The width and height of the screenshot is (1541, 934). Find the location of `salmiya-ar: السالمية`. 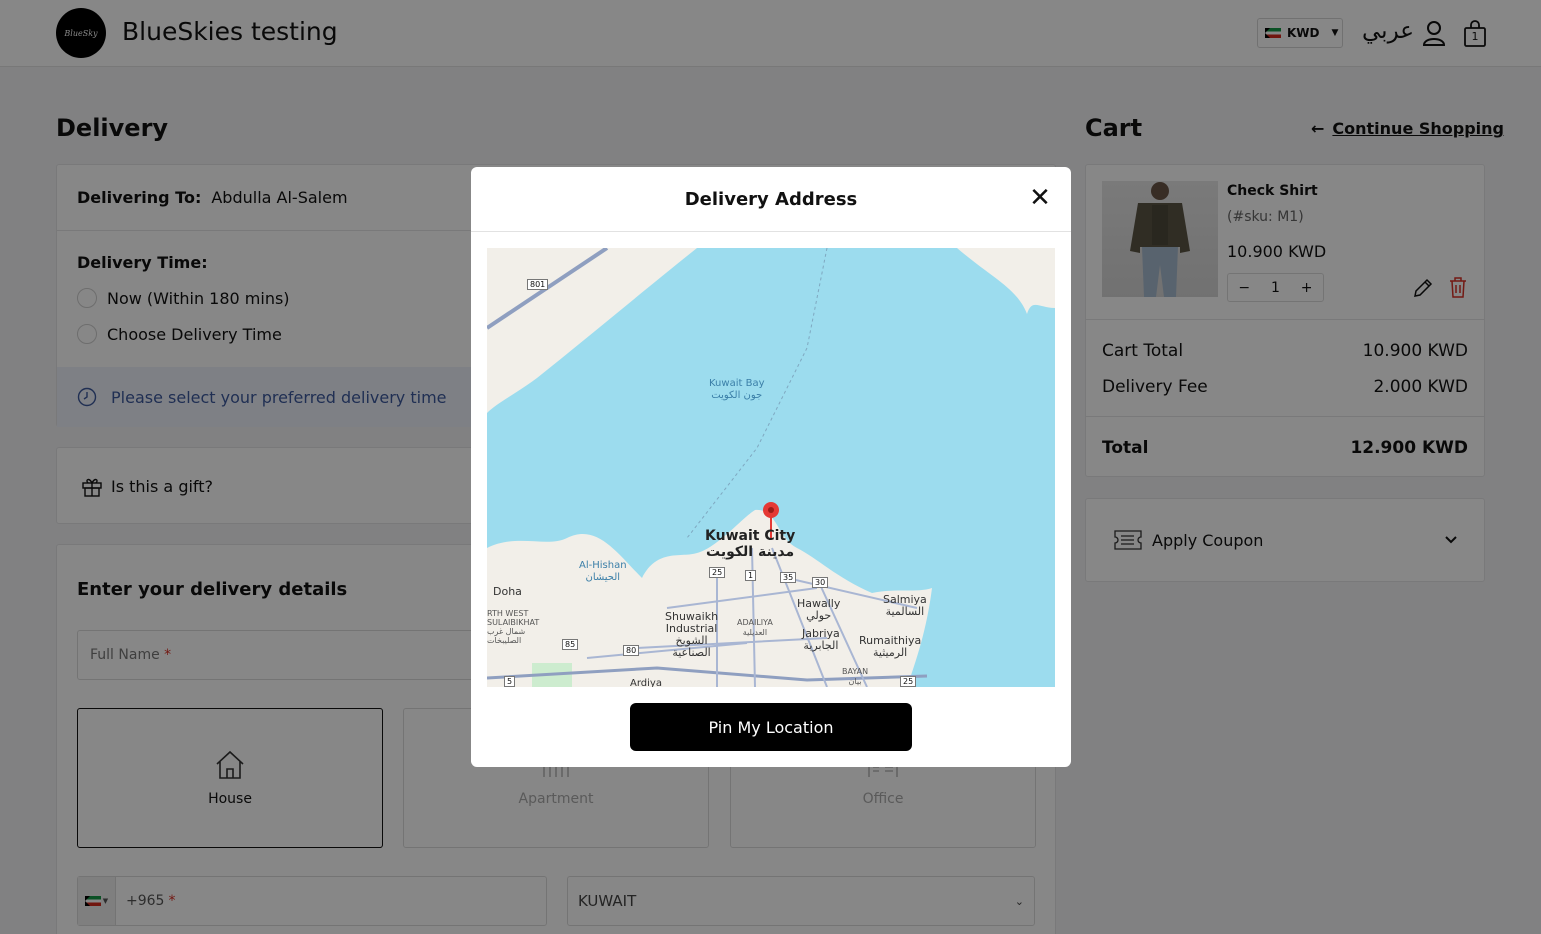

salmiya-ar: السالمية is located at coordinates (905, 611).